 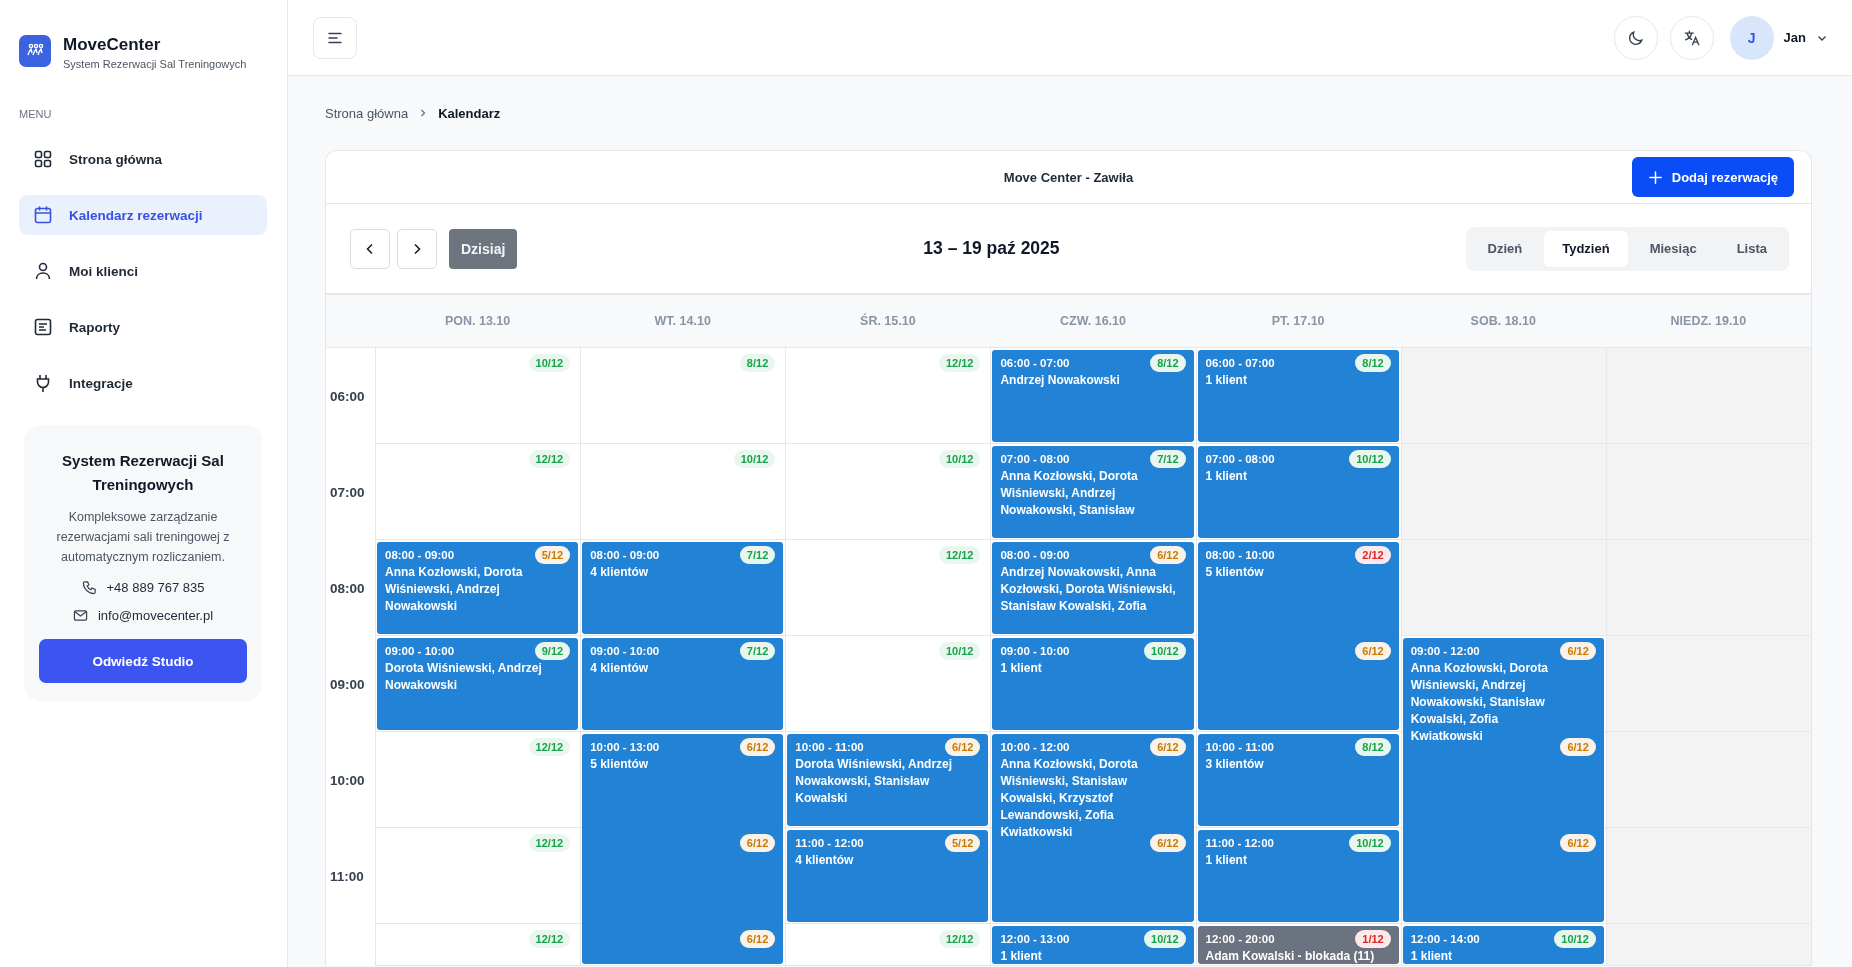 I want to click on calendar-icon, so click(x=43, y=215).